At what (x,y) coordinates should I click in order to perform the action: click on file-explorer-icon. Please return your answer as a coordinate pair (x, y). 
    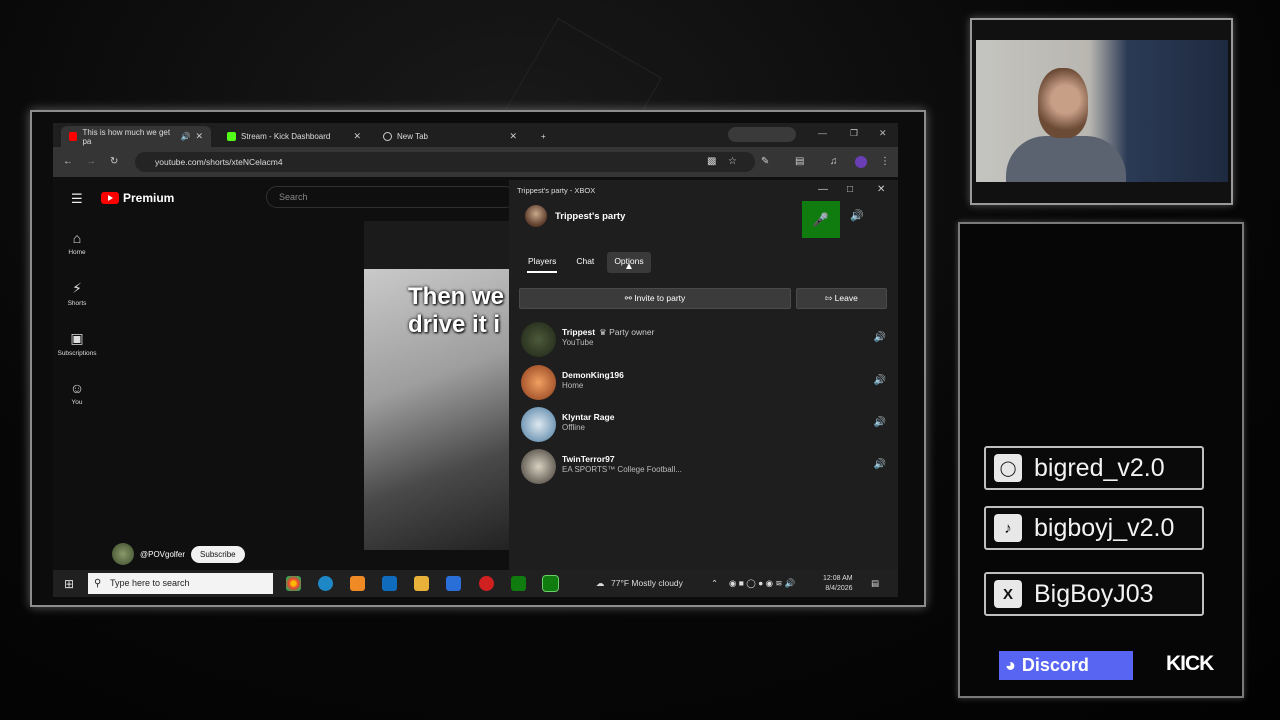
    Looking at the image, I should click on (421, 583).